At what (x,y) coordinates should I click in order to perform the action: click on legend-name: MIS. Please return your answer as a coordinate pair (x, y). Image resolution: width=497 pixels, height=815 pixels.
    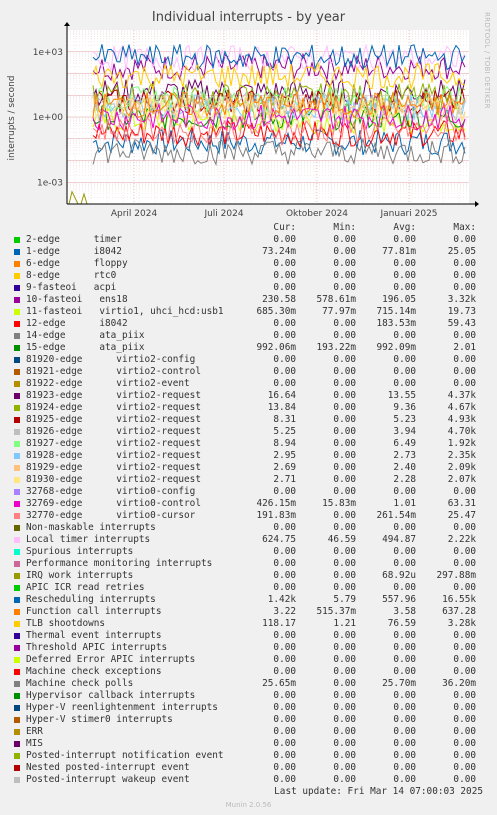
    Looking at the image, I should click on (34, 743).